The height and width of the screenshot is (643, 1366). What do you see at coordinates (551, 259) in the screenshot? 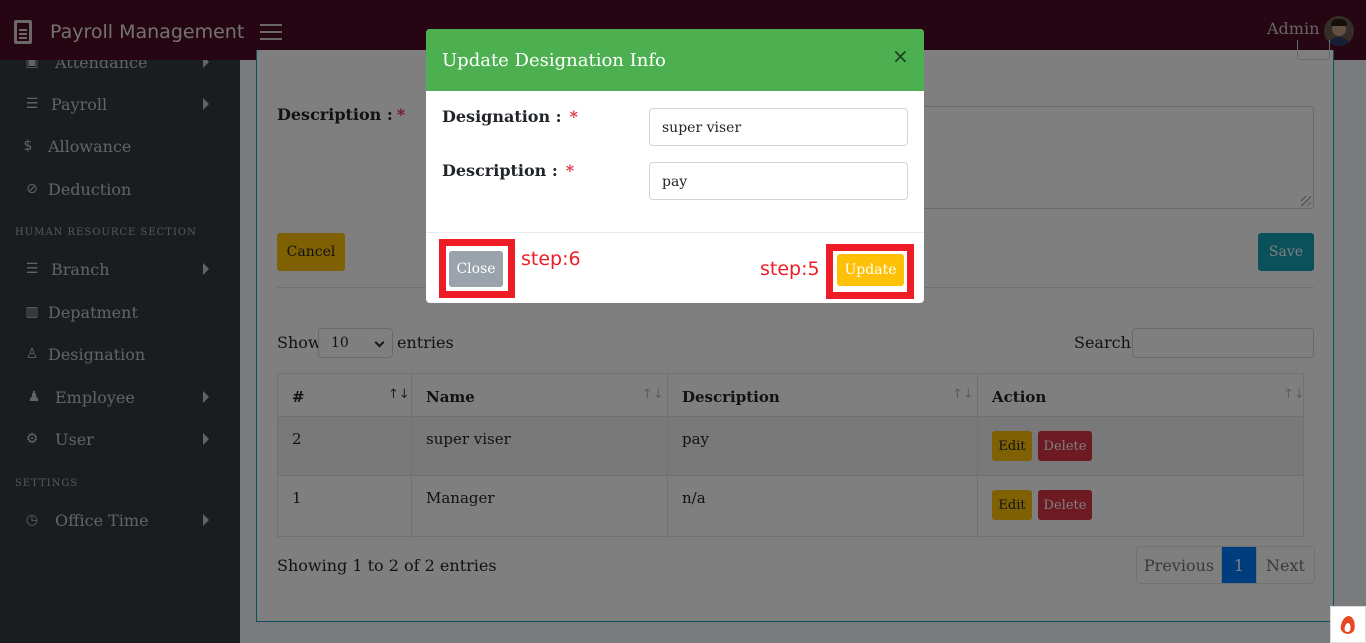
I see `step-6-annotation: step:6` at bounding box center [551, 259].